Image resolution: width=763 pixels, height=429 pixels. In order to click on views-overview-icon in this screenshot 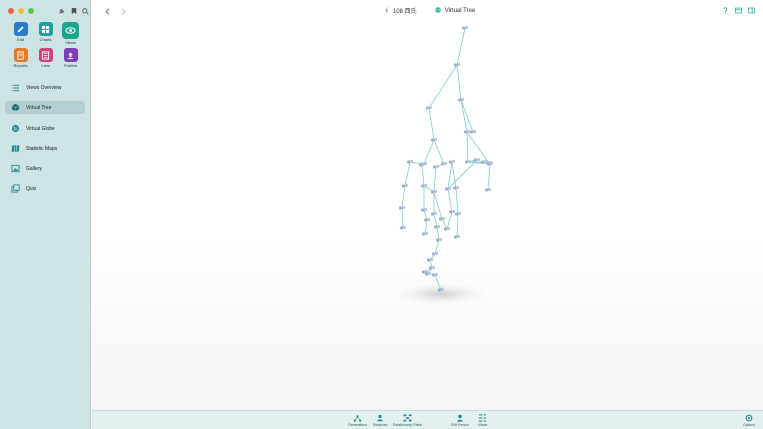, I will do `click(15, 87)`.